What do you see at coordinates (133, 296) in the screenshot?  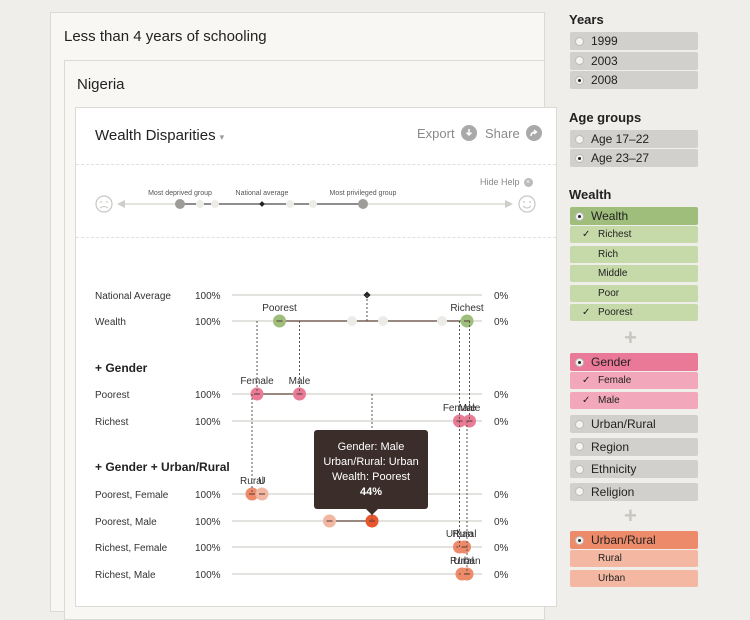 I see `row-label: National Average` at bounding box center [133, 296].